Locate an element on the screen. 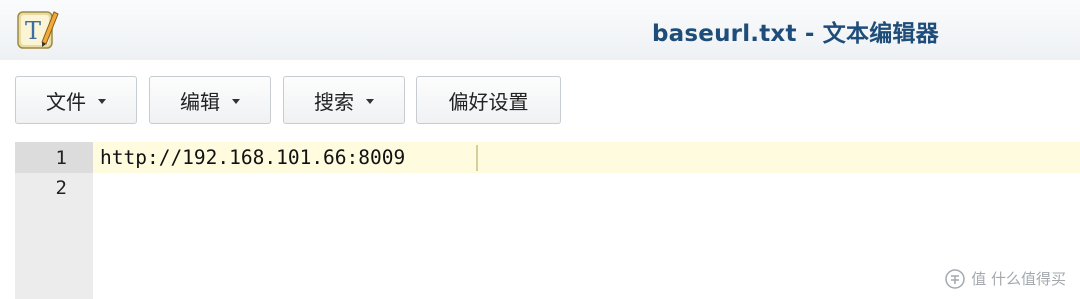  line-number-gutter: 1 2 is located at coordinates (54, 220).